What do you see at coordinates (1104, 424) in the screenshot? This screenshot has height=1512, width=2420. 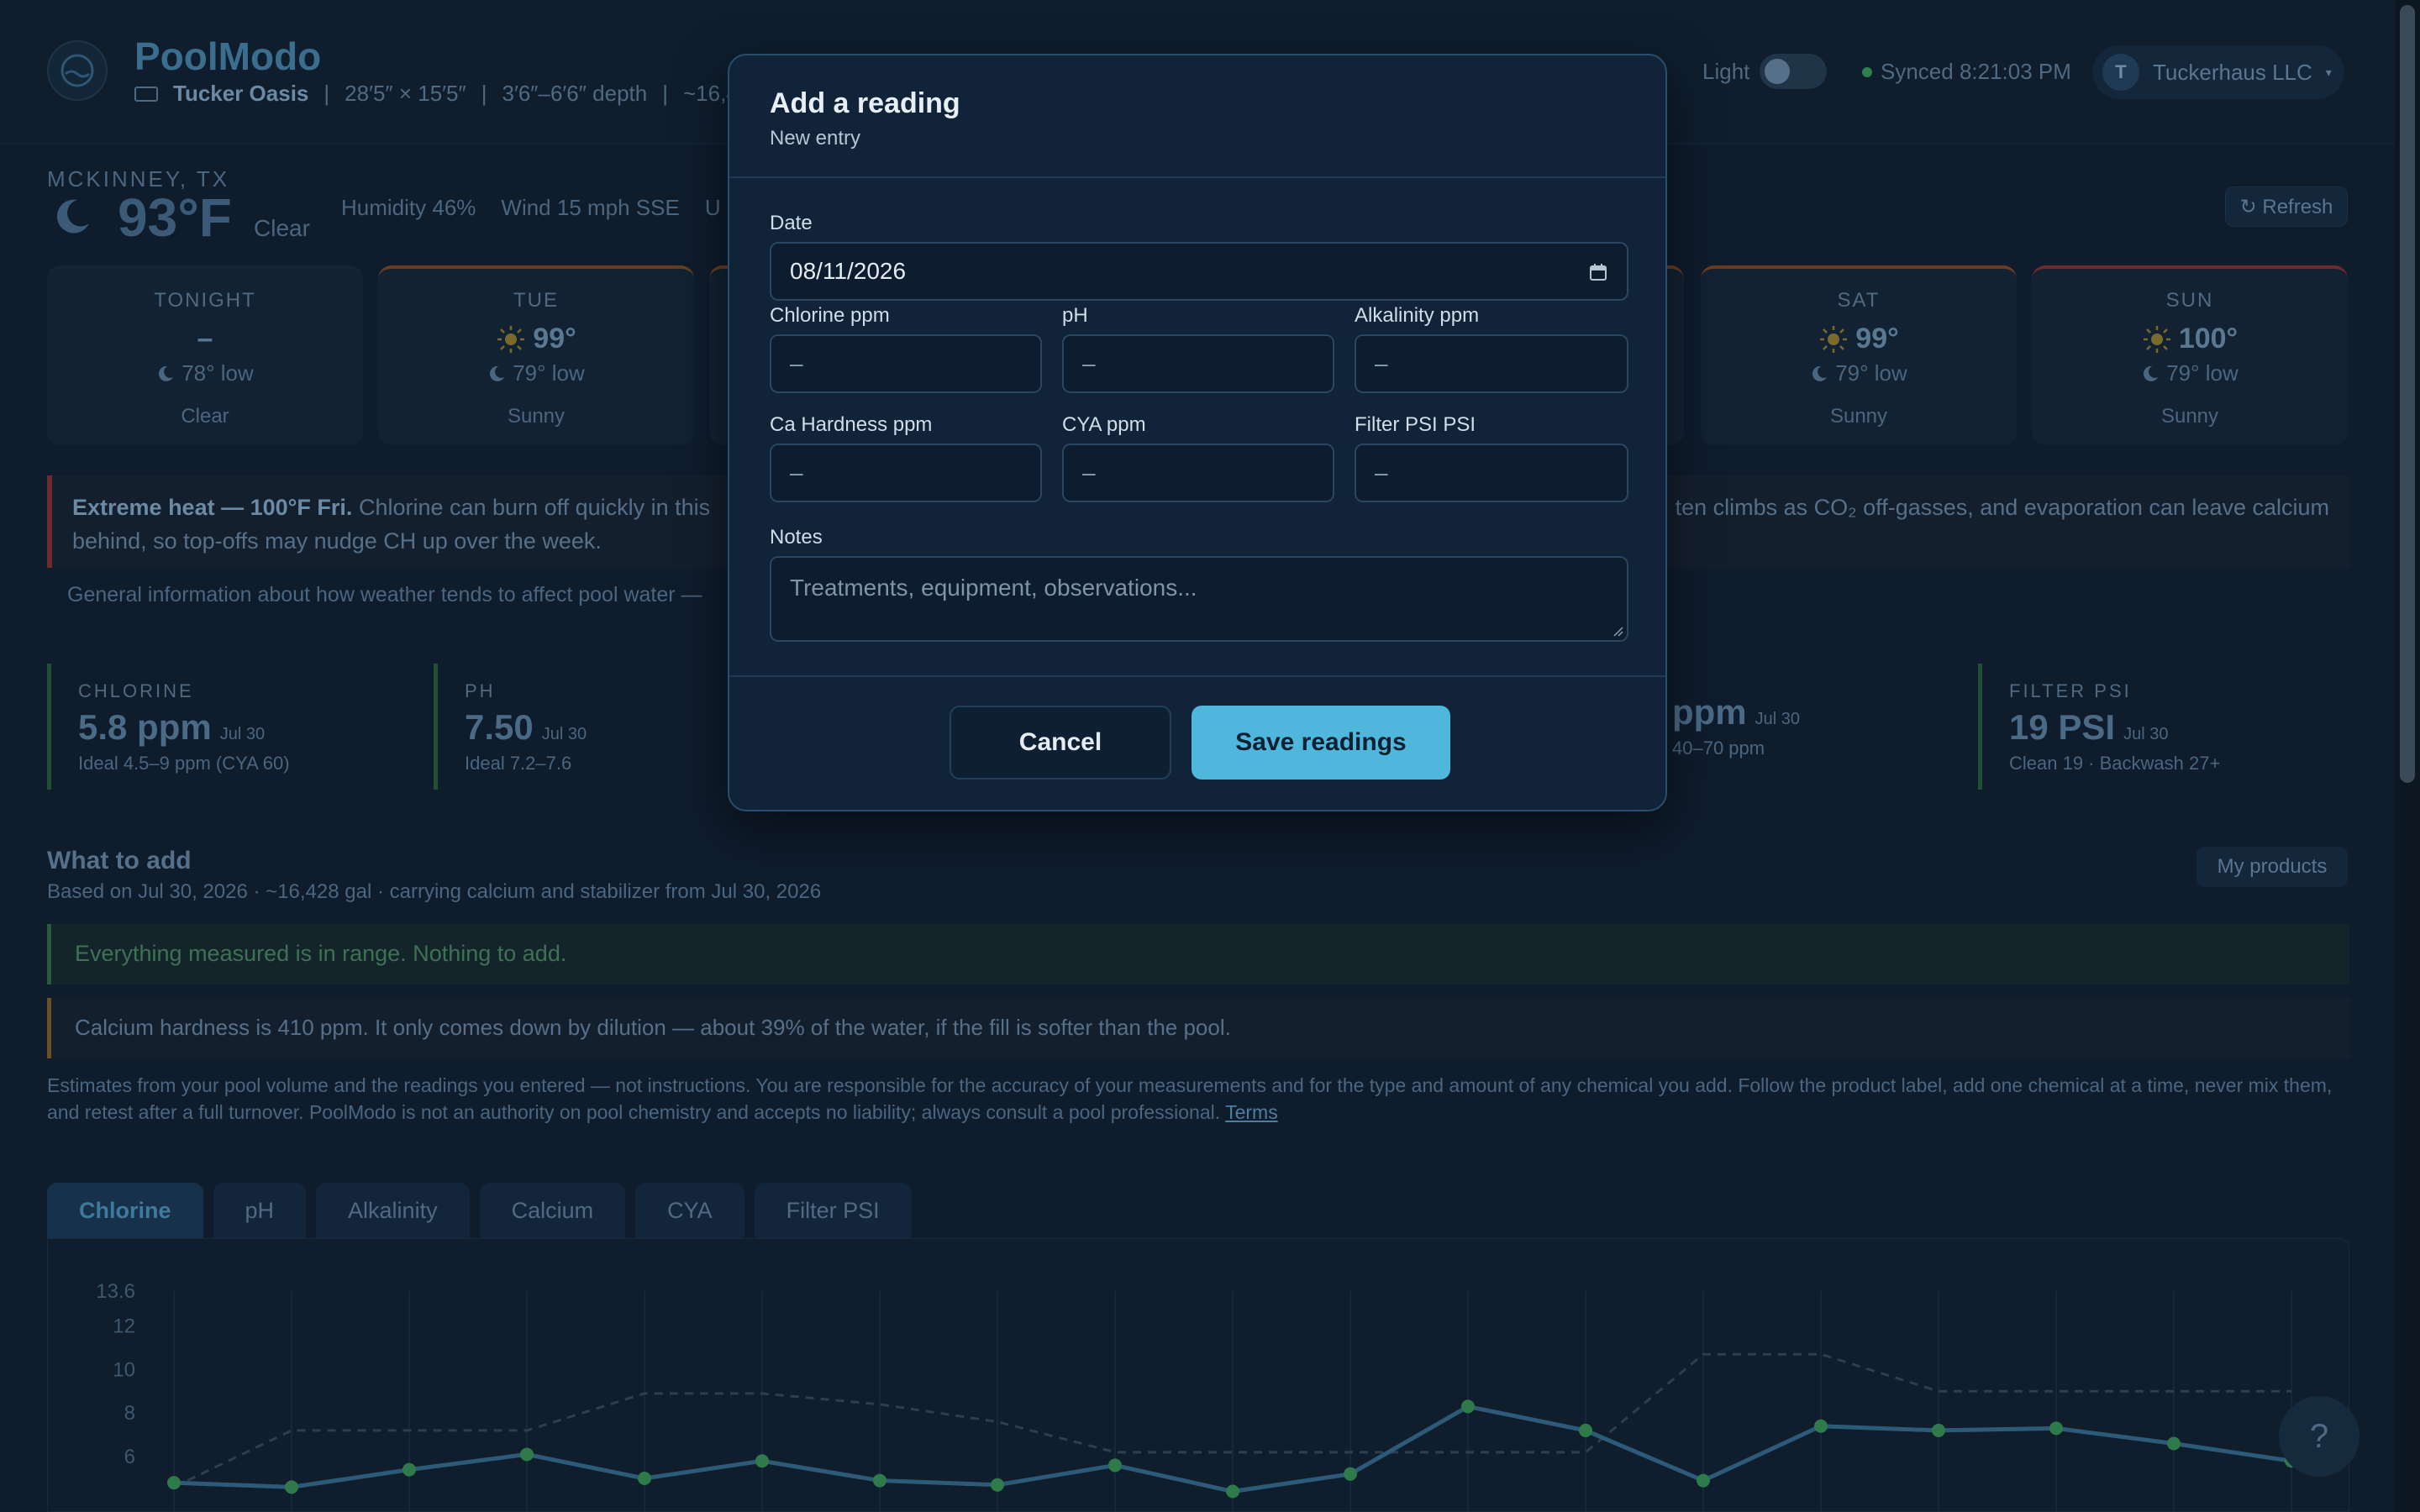 I see `cya-label: CYA ppm` at bounding box center [1104, 424].